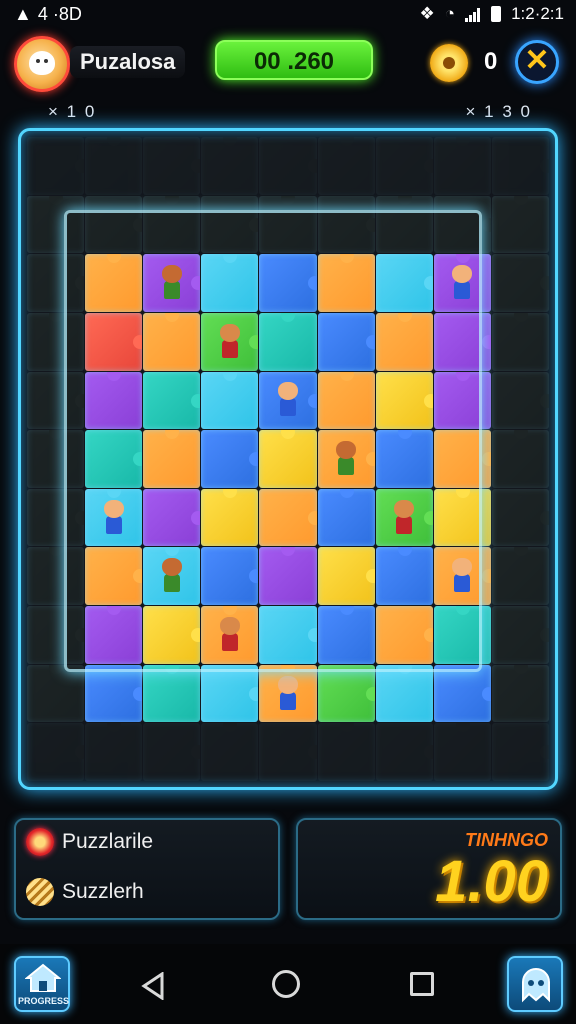 This screenshot has height=1024, width=576. What do you see at coordinates (153, 986) in the screenshot?
I see `back-icon` at bounding box center [153, 986].